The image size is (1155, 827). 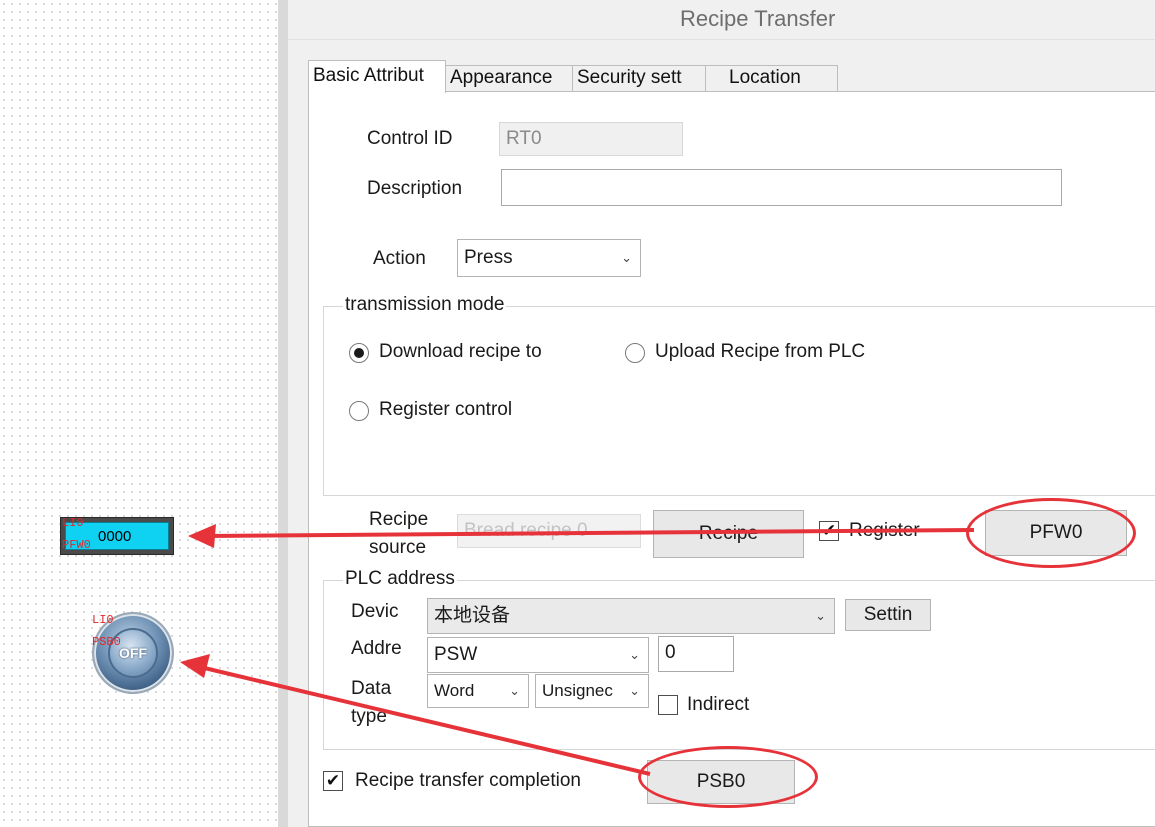 What do you see at coordinates (760, 351) in the screenshot?
I see `radio-upload-recipe-label: Upload Recipe from PLC` at bounding box center [760, 351].